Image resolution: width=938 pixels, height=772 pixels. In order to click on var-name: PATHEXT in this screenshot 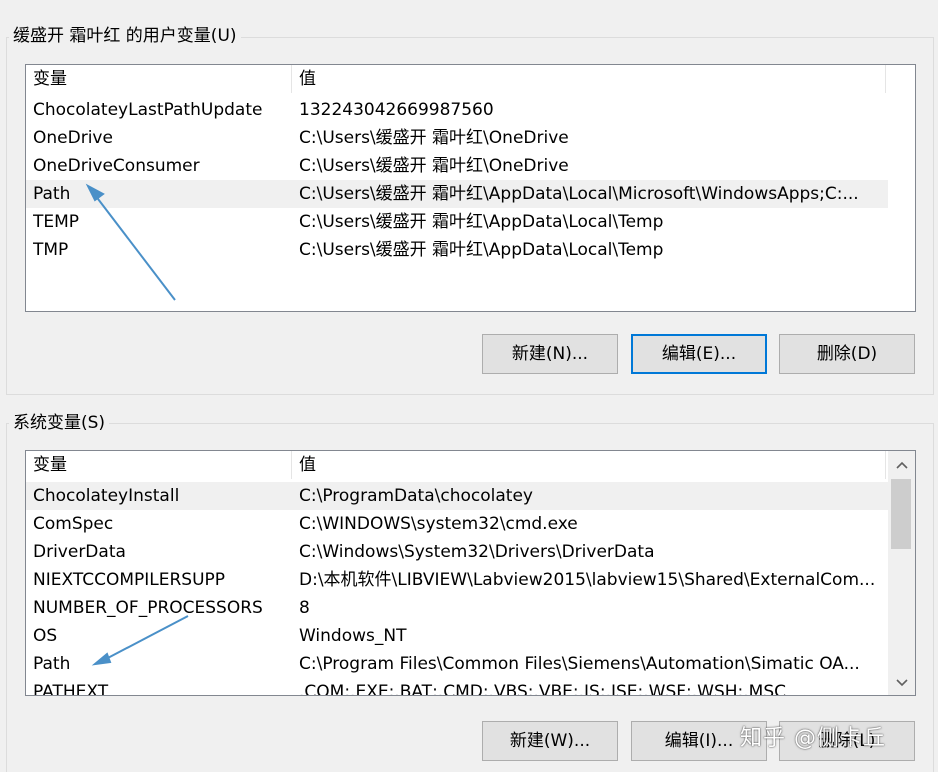, I will do `click(71, 689)`.